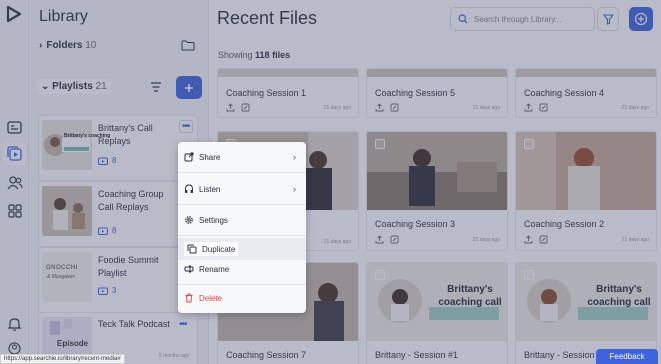 The height and width of the screenshot is (364, 661). Describe the element at coordinates (213, 220) in the screenshot. I see `menu-label-settings: Settings` at that location.